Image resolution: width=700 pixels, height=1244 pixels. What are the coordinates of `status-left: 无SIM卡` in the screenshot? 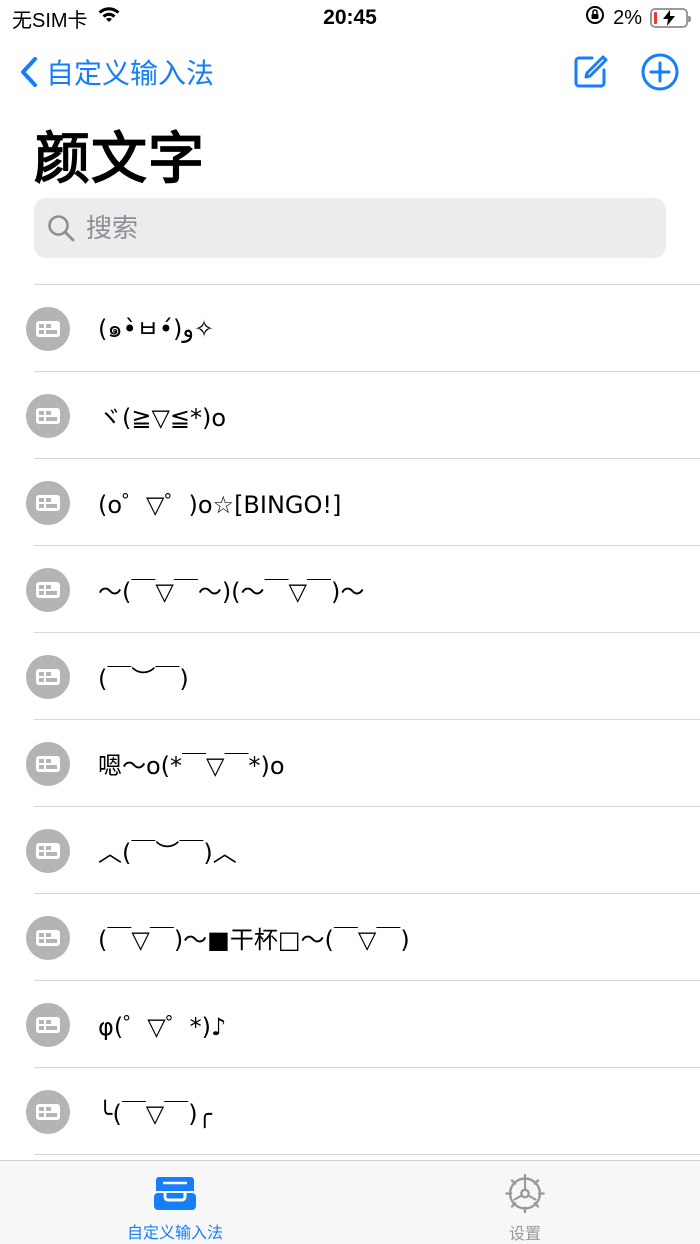 It's located at (67, 18).